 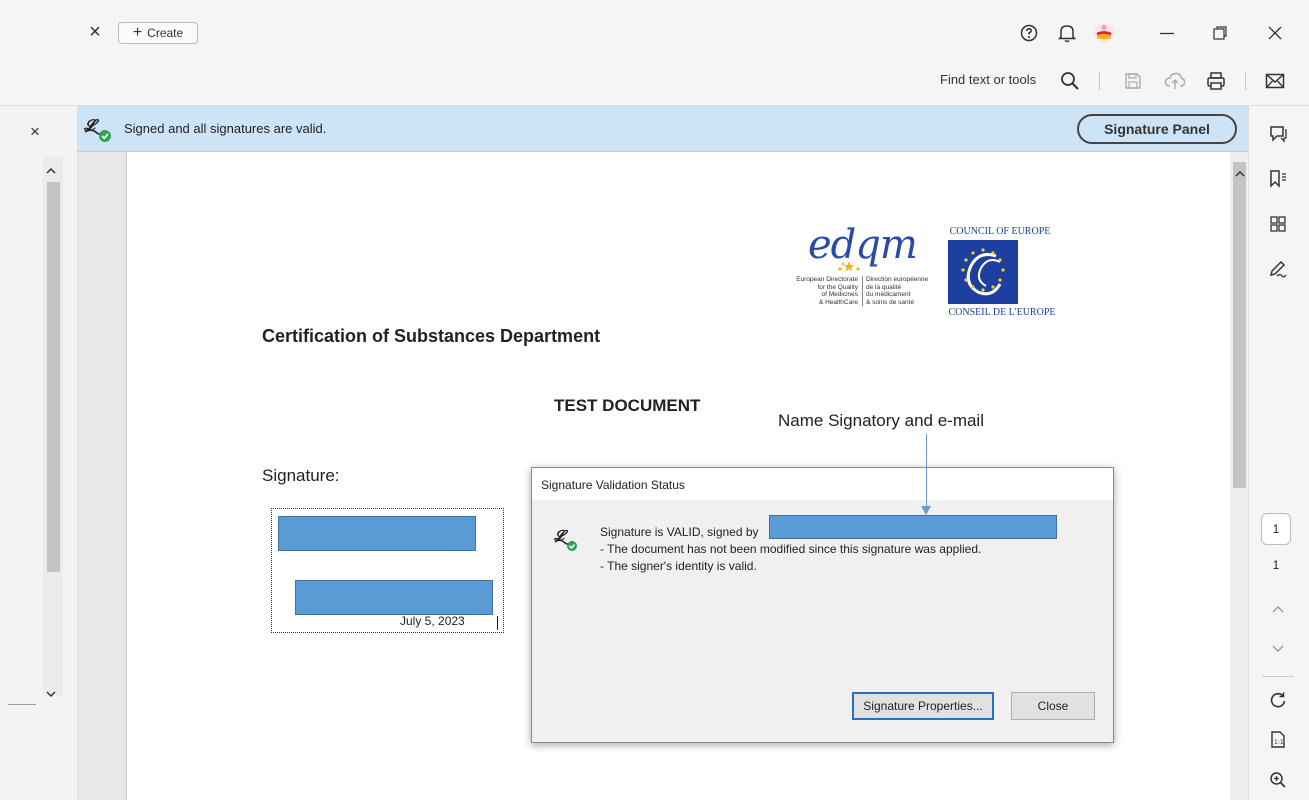 What do you see at coordinates (1133, 81) in the screenshot?
I see `save-icon` at bounding box center [1133, 81].